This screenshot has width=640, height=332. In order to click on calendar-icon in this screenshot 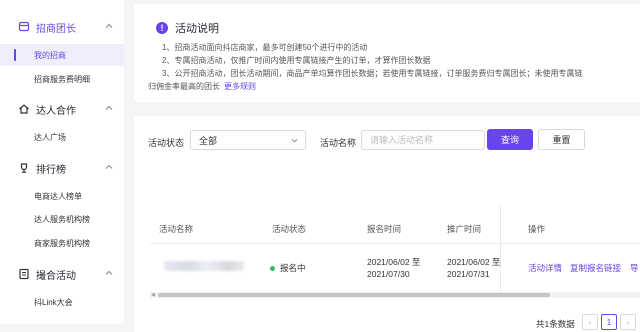, I will do `click(24, 274)`.